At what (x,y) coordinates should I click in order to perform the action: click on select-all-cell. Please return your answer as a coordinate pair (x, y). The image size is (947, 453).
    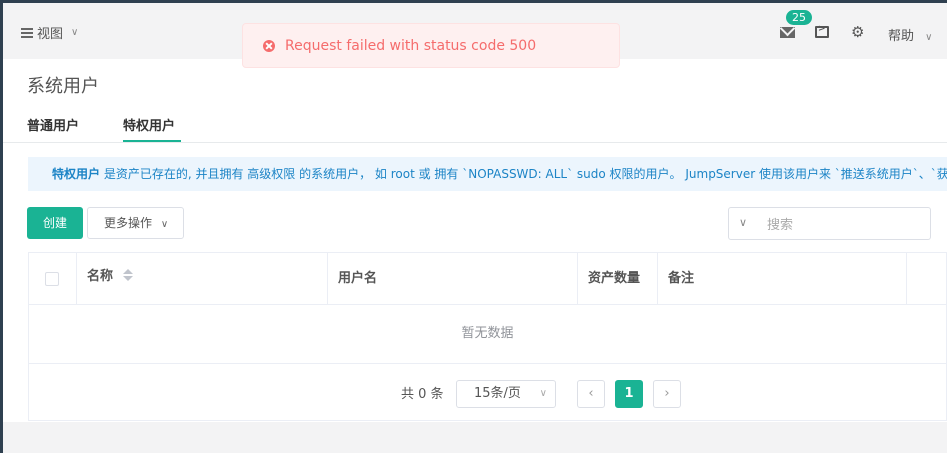
    Looking at the image, I should click on (53, 278).